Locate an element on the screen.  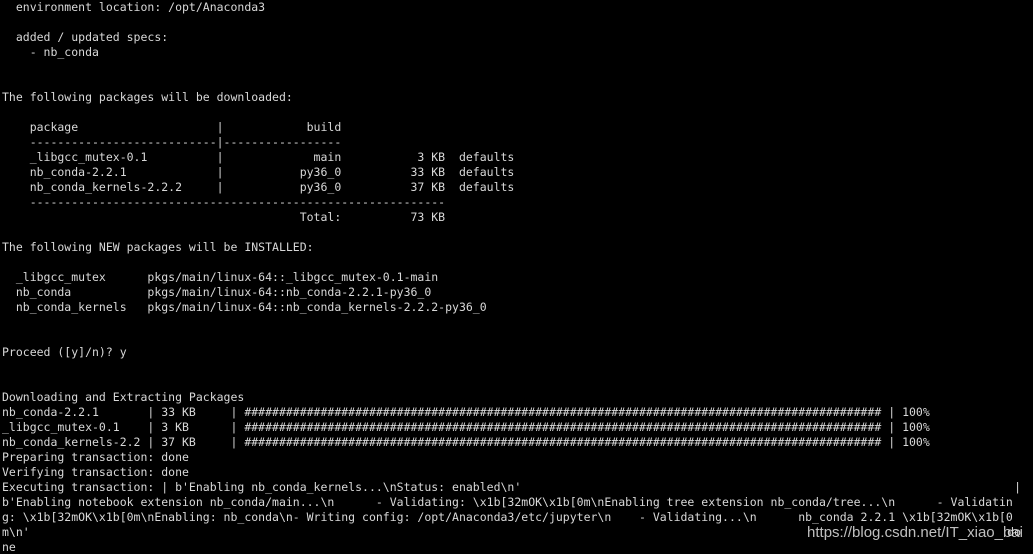
watermark-url: https://blog.csdn.net/IT_xiao_bai is located at coordinates (915, 532).